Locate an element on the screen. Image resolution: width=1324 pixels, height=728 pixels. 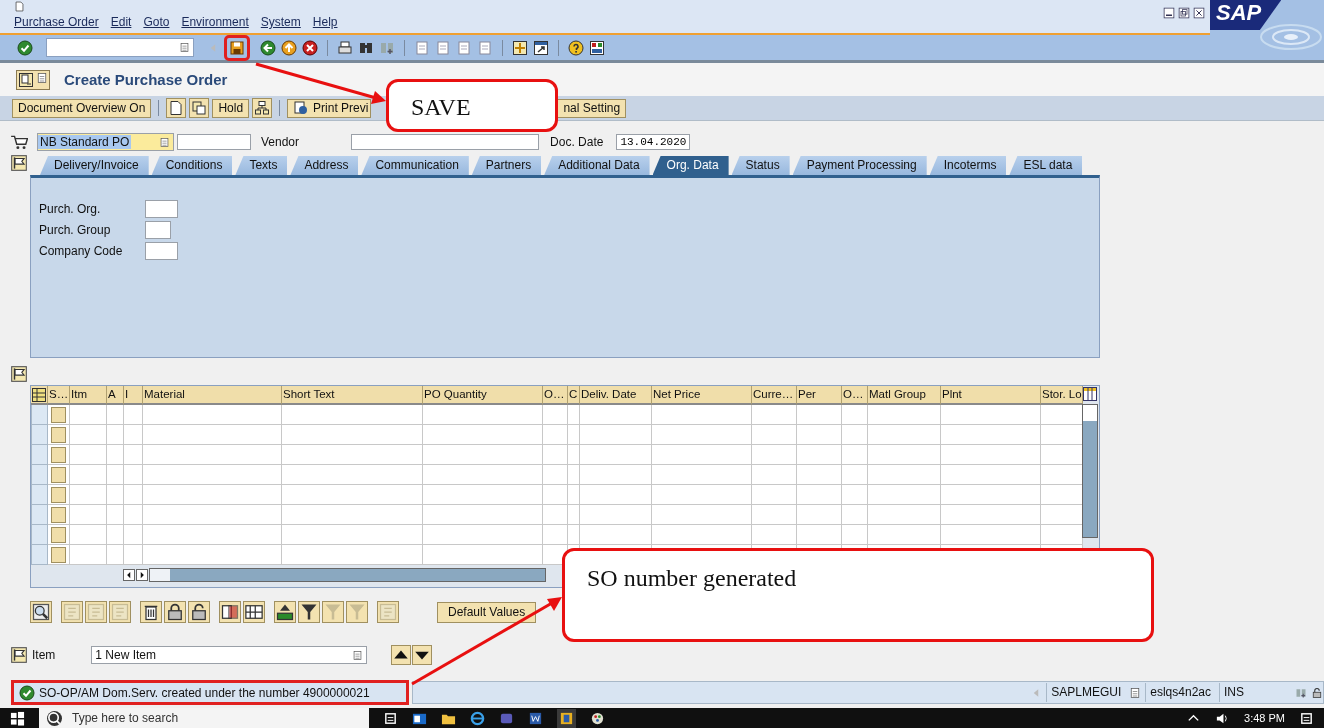
paint-icon is located at coordinates (597, 718).